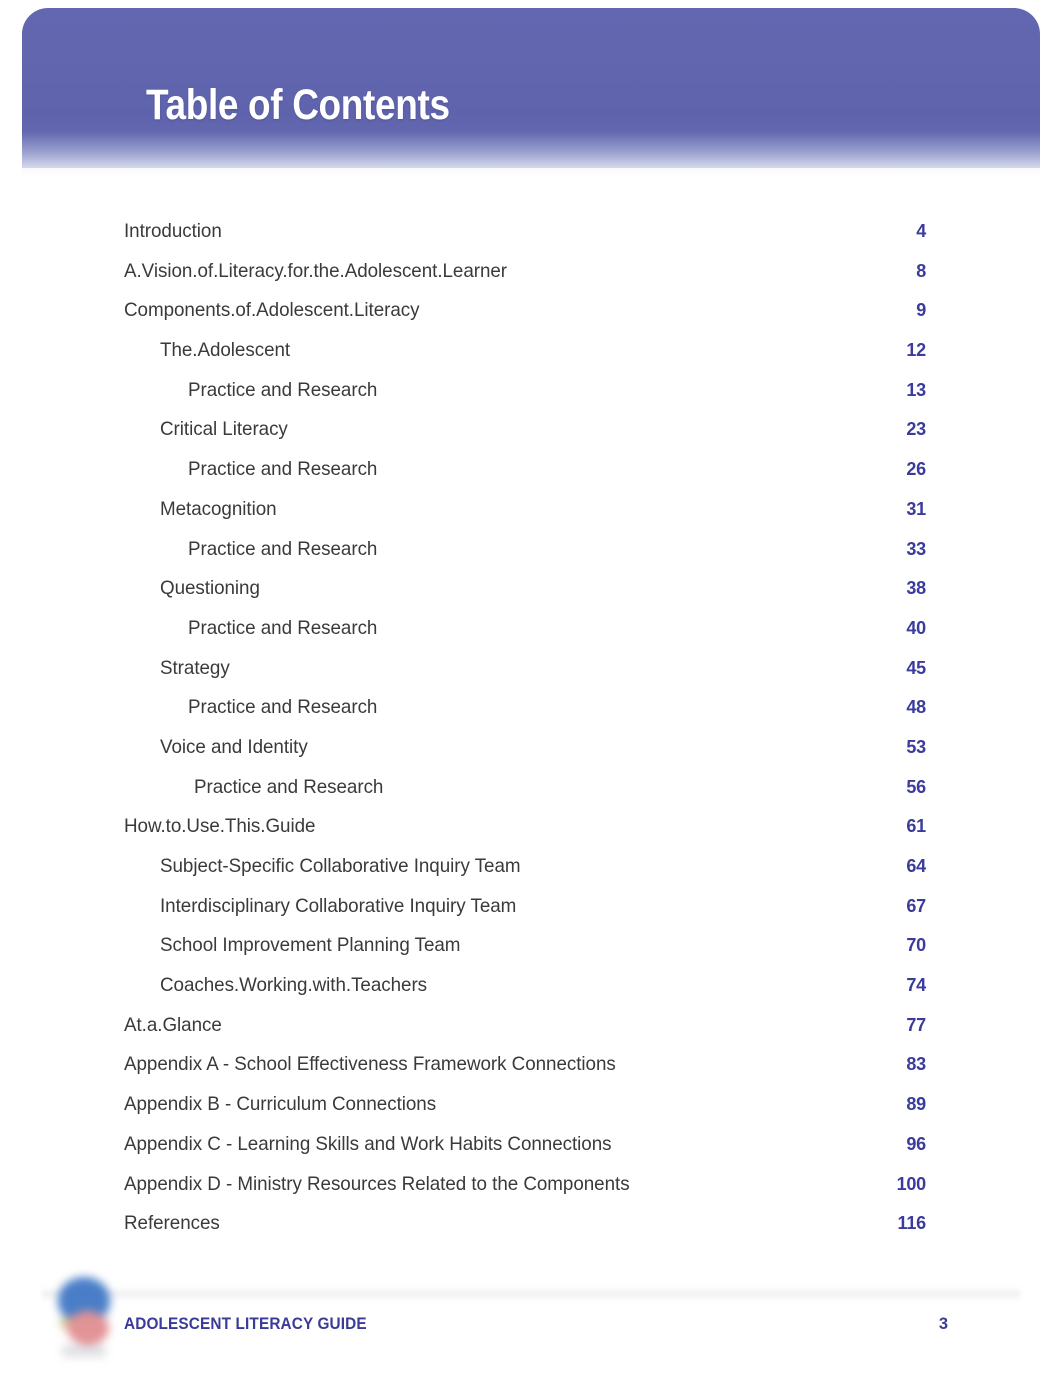 The height and width of the screenshot is (1377, 1062). What do you see at coordinates (531, 1105) in the screenshot?
I see `toc-entry: Appendix B - Curriculum Connections 89` at bounding box center [531, 1105].